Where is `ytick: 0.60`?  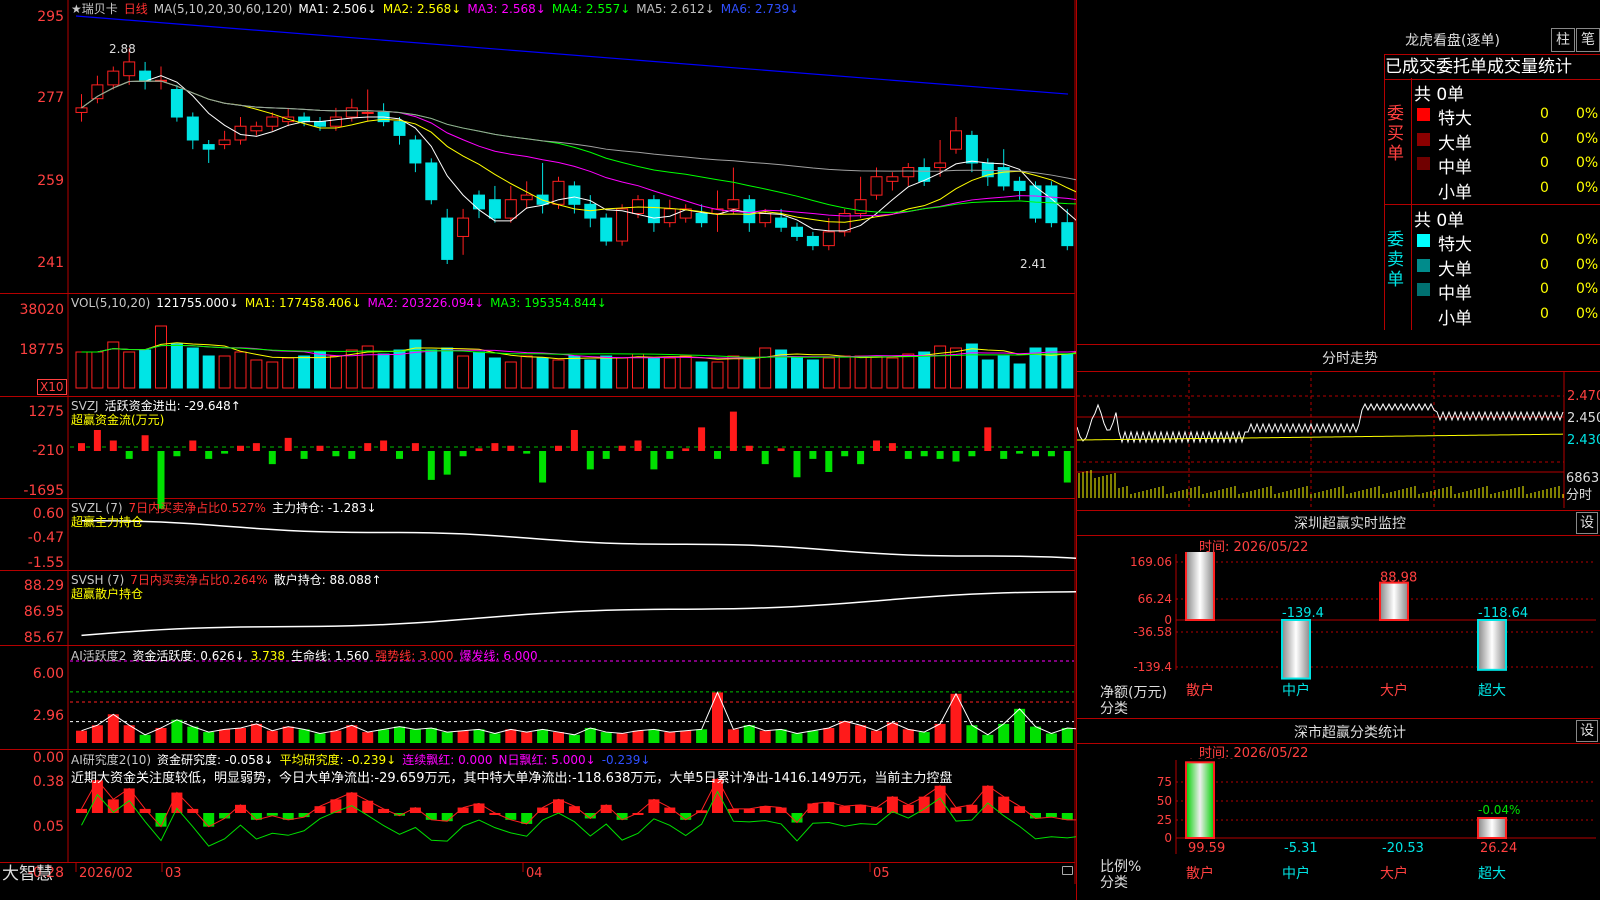 ytick: 0.60 is located at coordinates (48, 514).